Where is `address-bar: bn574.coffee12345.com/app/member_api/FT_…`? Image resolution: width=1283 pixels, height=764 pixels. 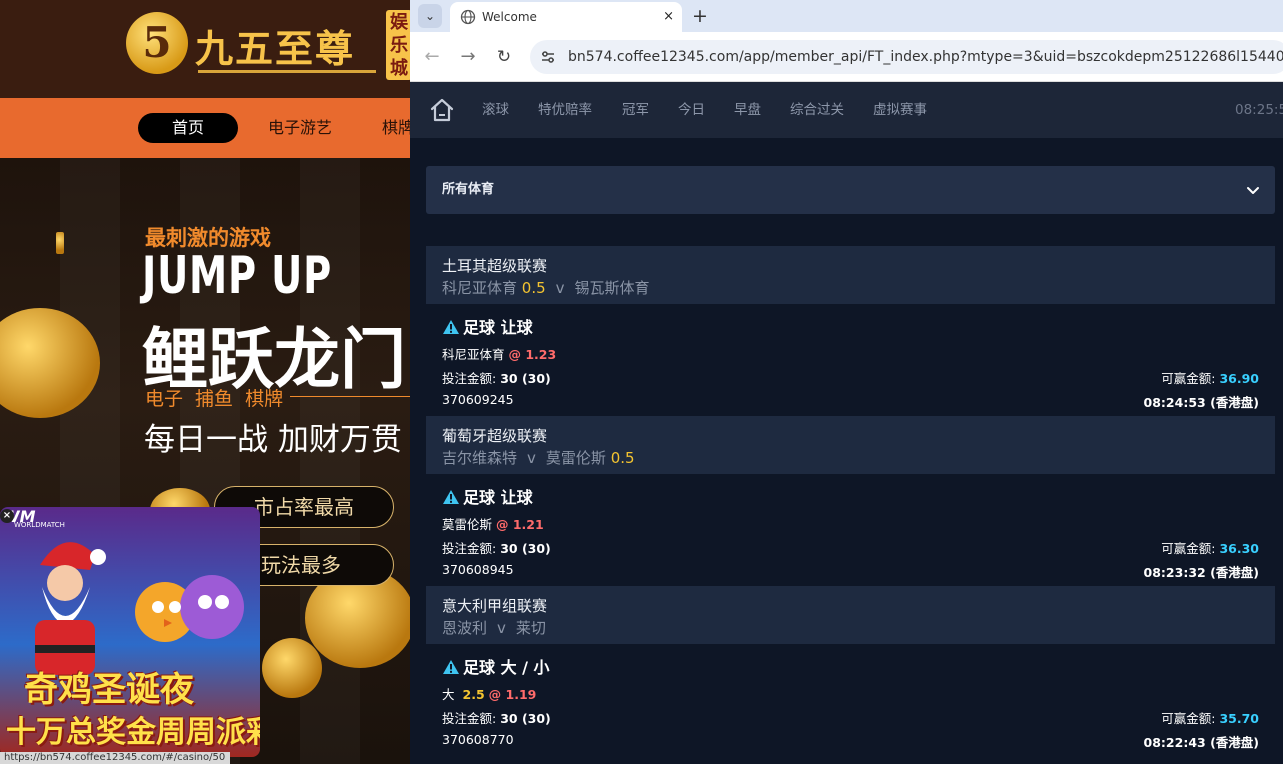
address-bar: bn574.coffee12345.com/app/member_api/FT_… is located at coordinates (906, 57).